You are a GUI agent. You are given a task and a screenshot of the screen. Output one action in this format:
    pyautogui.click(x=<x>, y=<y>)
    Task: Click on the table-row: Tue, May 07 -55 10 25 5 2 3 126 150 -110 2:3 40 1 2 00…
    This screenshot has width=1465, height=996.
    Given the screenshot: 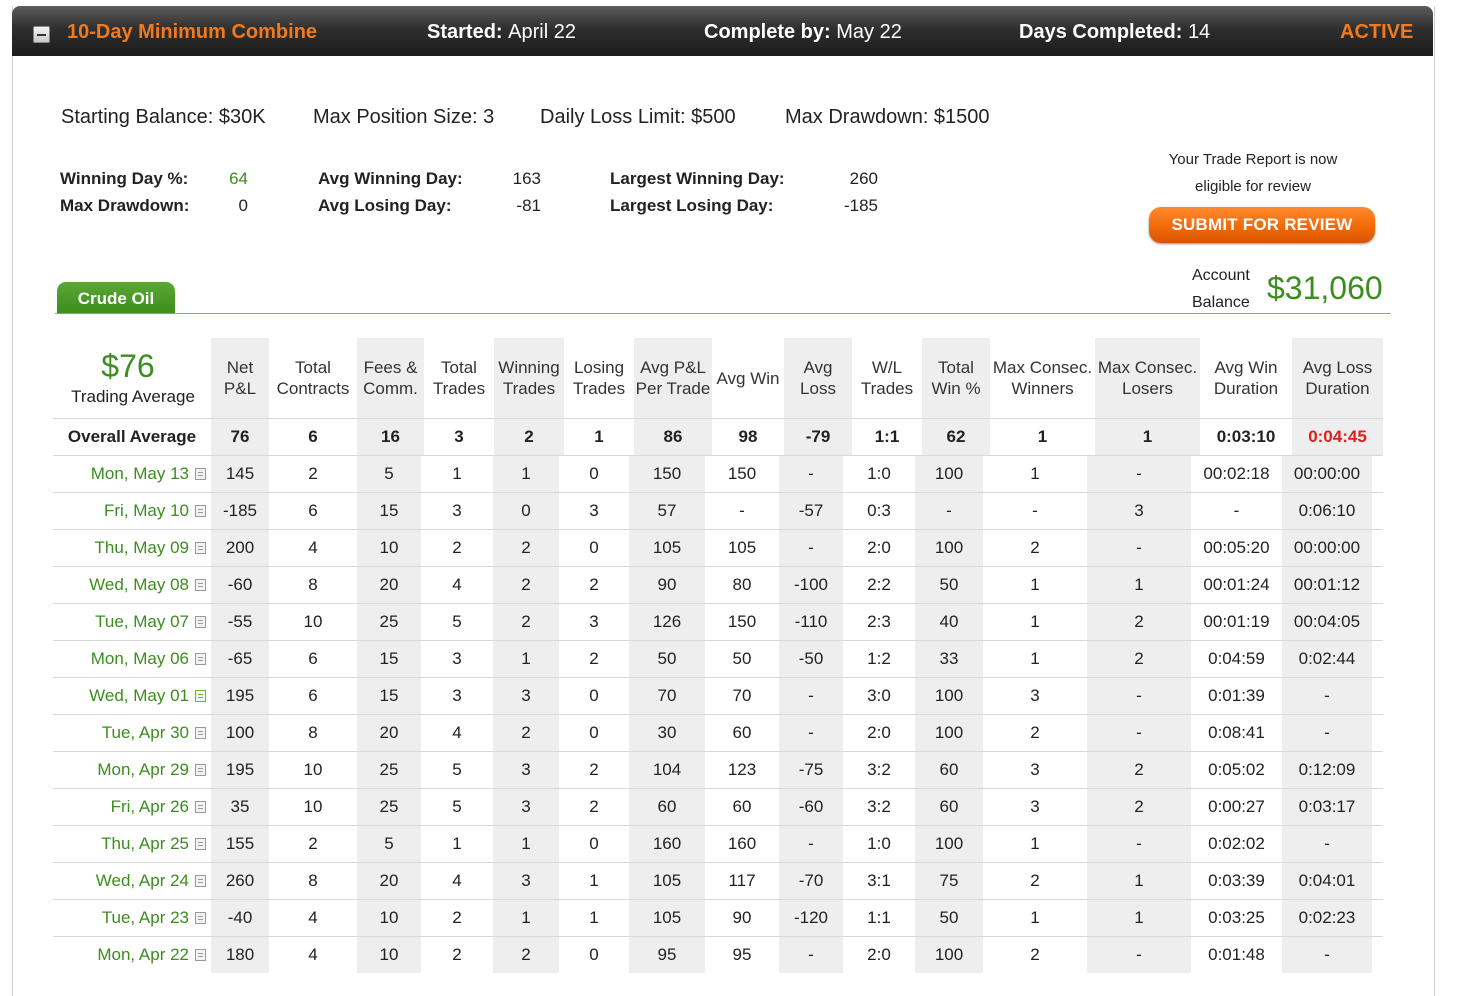 What is the action you would take?
    pyautogui.click(x=718, y=621)
    